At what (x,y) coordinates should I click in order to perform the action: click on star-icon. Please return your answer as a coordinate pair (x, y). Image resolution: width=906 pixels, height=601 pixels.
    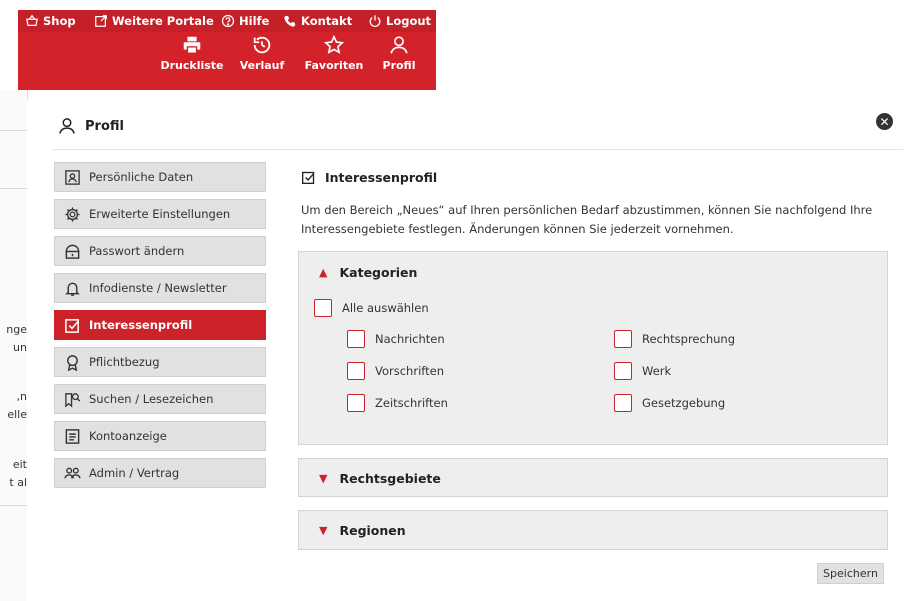
    Looking at the image, I should click on (334, 44).